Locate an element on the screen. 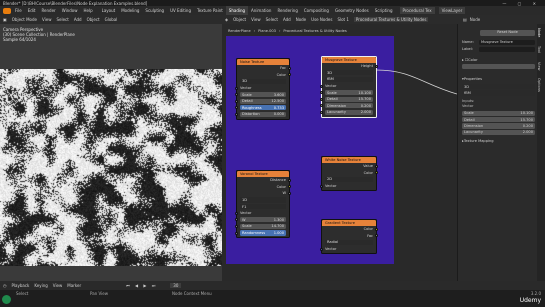  node-label-field is located at coordinates (507, 49).